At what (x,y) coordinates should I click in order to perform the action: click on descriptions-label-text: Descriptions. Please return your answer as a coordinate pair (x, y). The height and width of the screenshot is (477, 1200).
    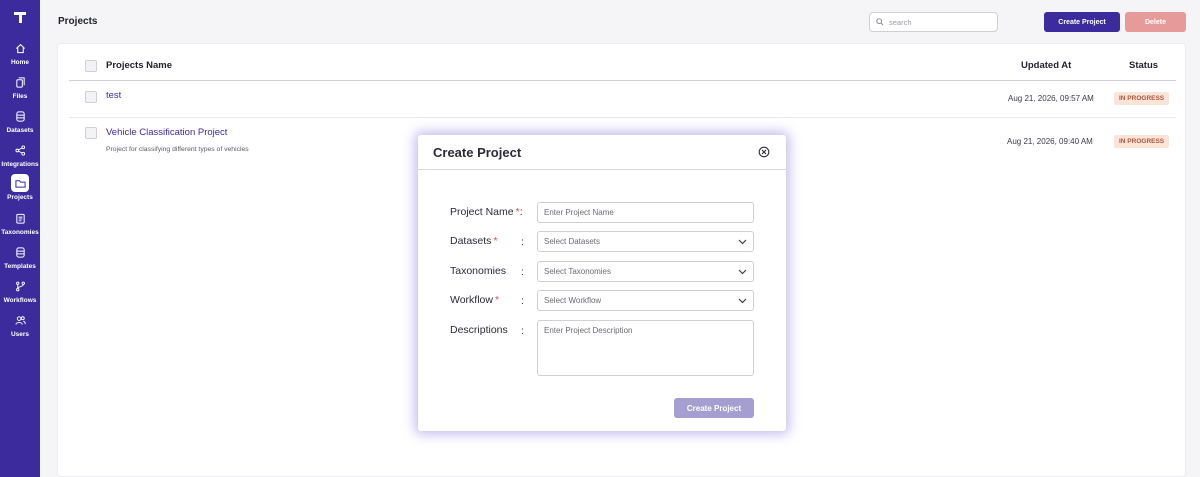
    Looking at the image, I should click on (479, 330).